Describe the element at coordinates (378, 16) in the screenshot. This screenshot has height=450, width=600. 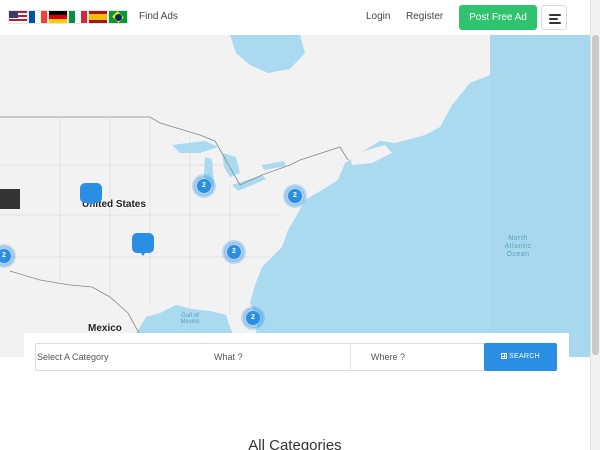
I see `login-link: Login` at that location.